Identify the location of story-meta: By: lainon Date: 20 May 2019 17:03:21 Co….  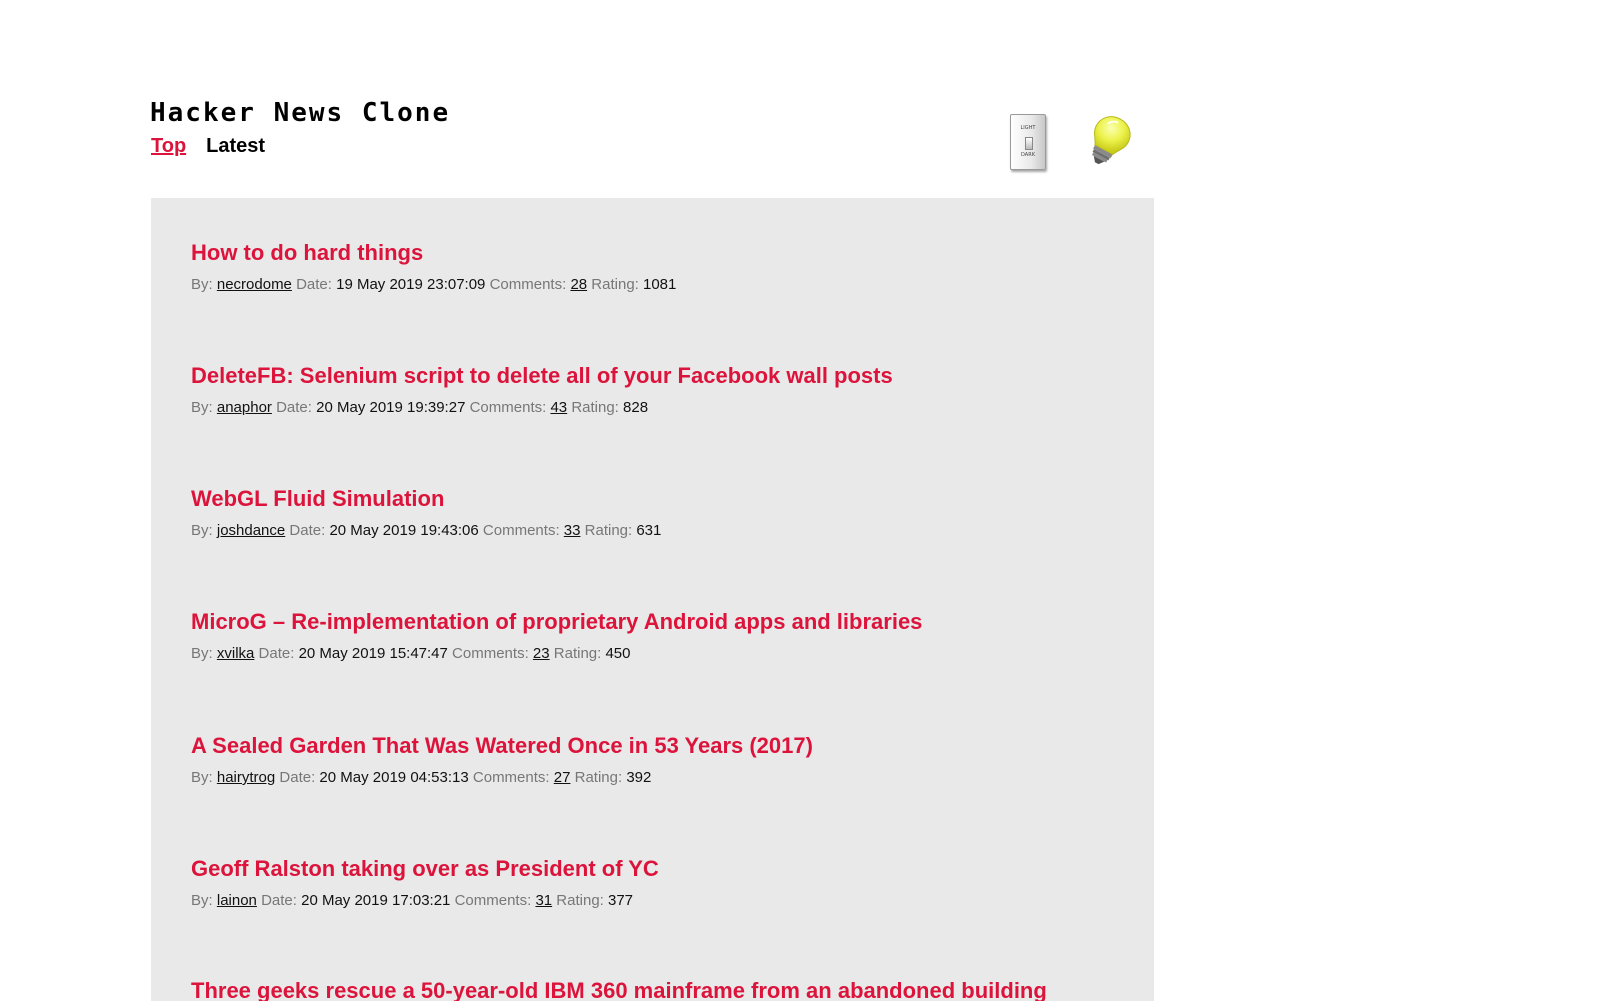
(661, 901).